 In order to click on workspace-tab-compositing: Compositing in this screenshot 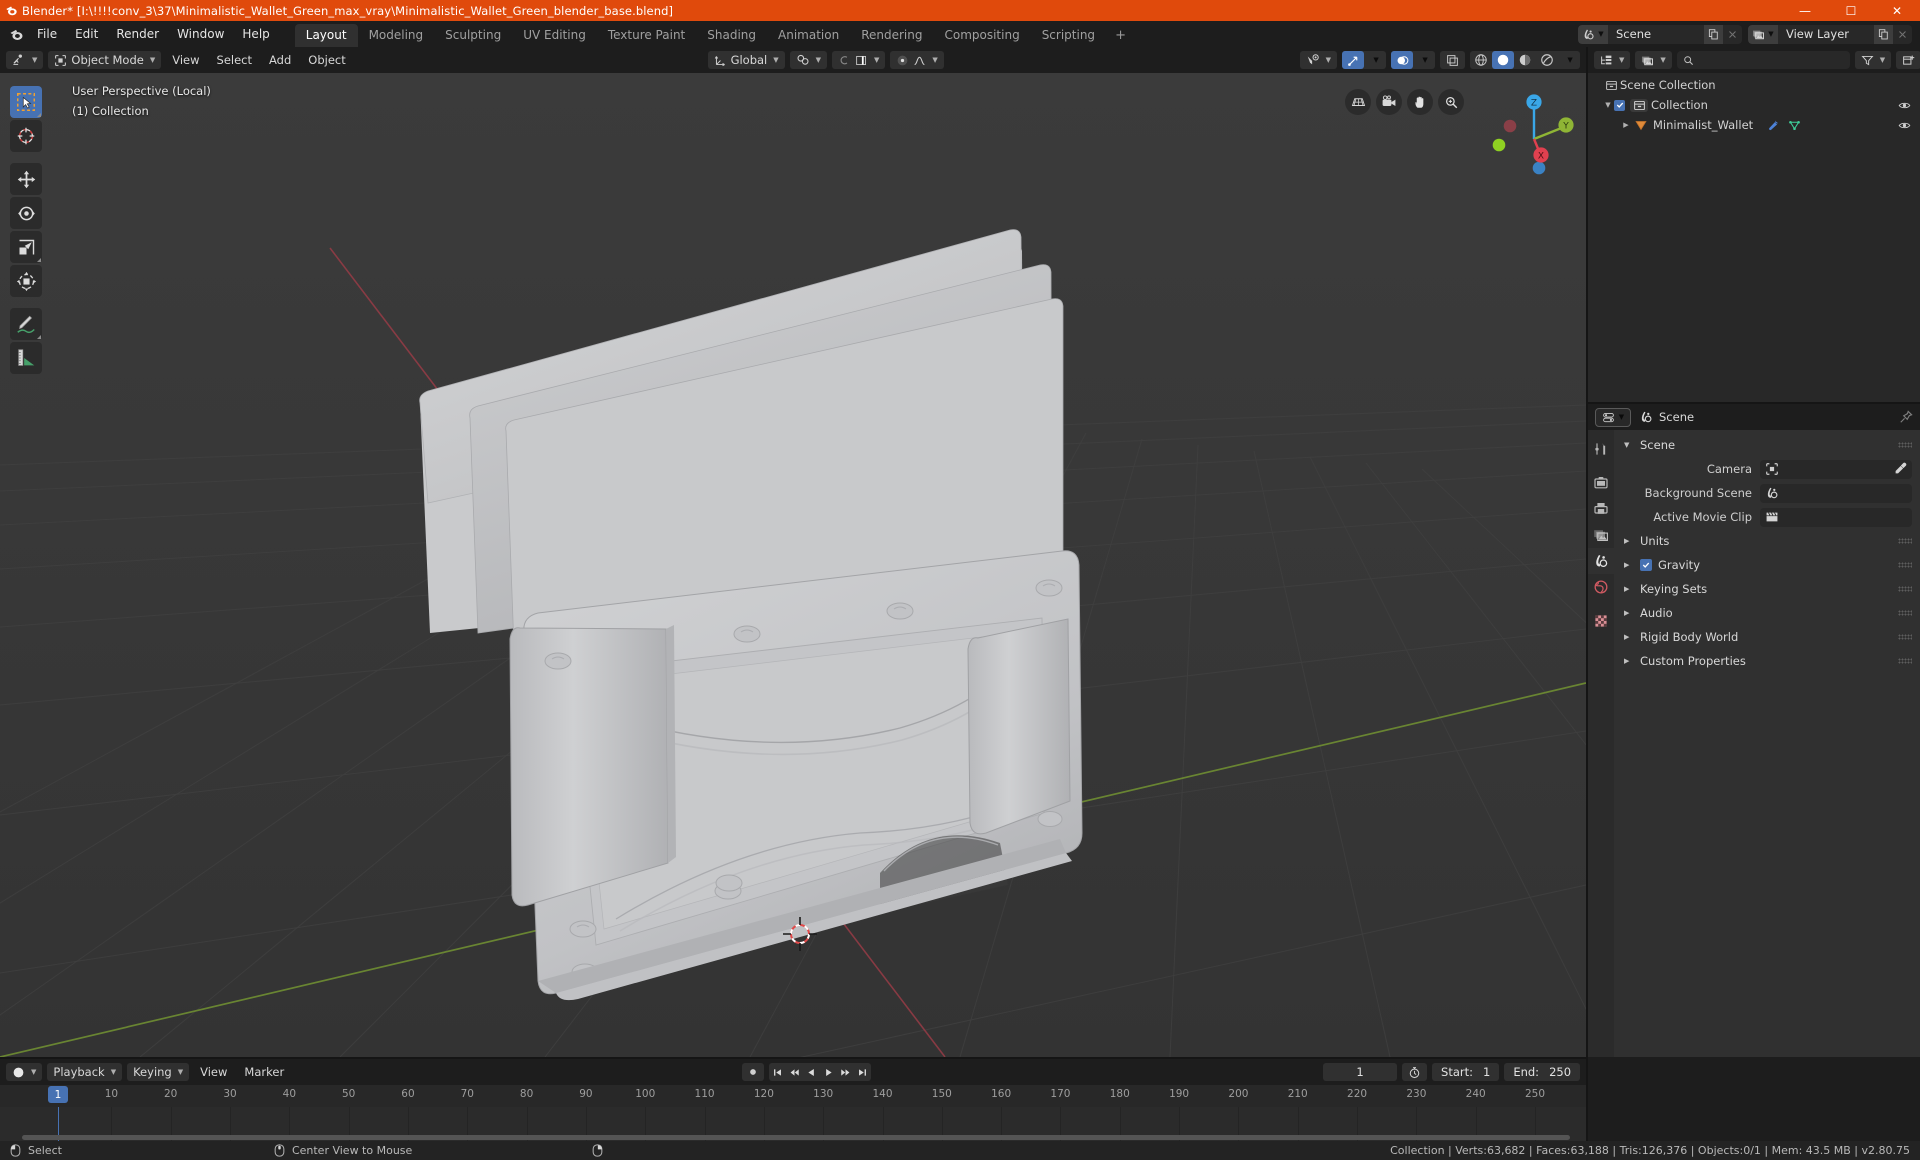, I will do `click(981, 35)`.